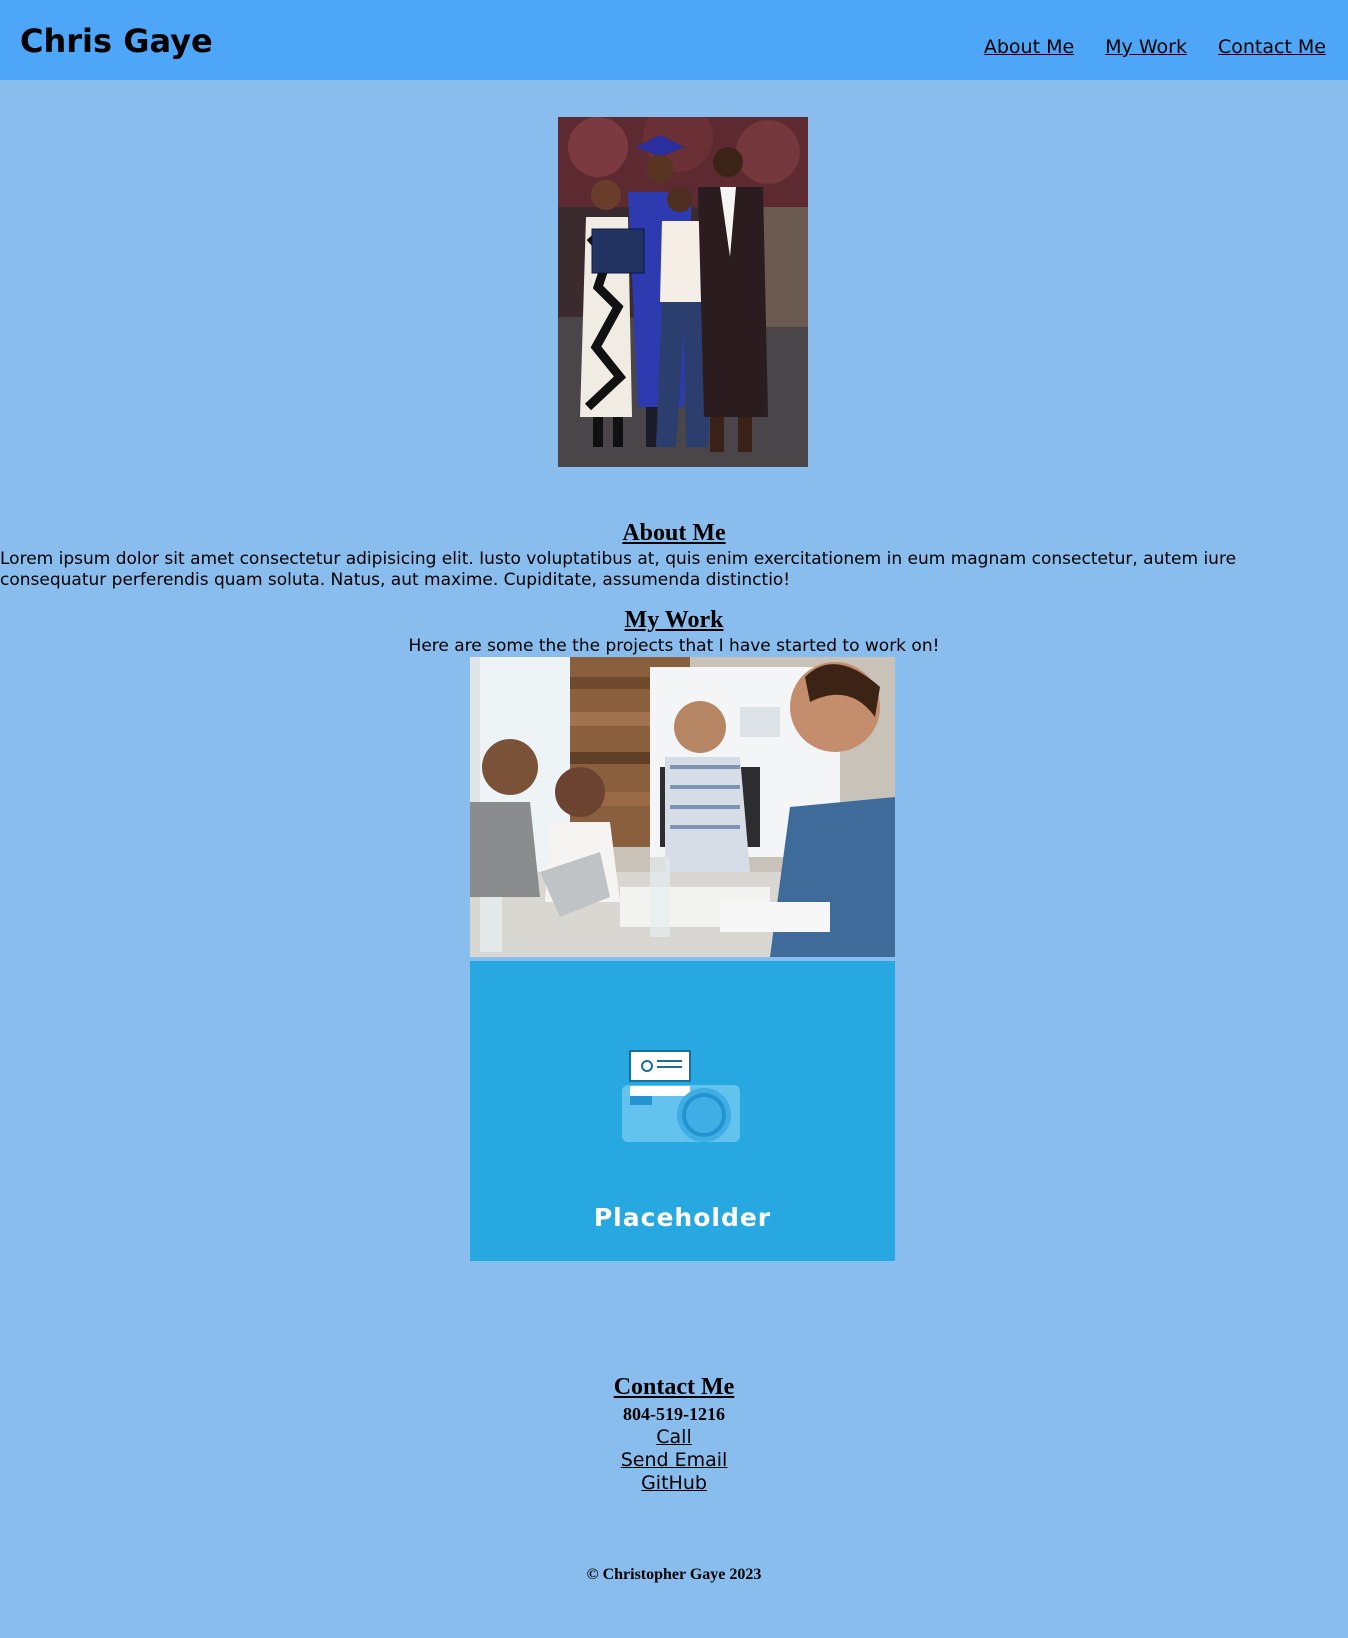 Image resolution: width=1348 pixels, height=1638 pixels. Describe the element at coordinates (674, 620) in the screenshot. I see `work-title: My Work` at that location.